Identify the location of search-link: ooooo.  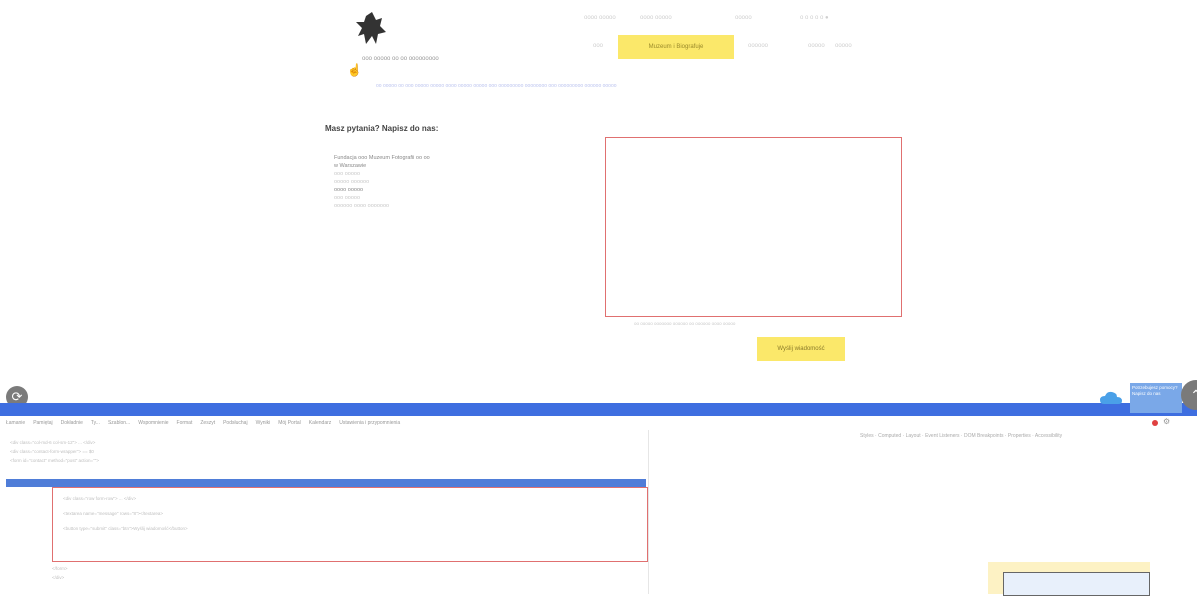
(743, 18).